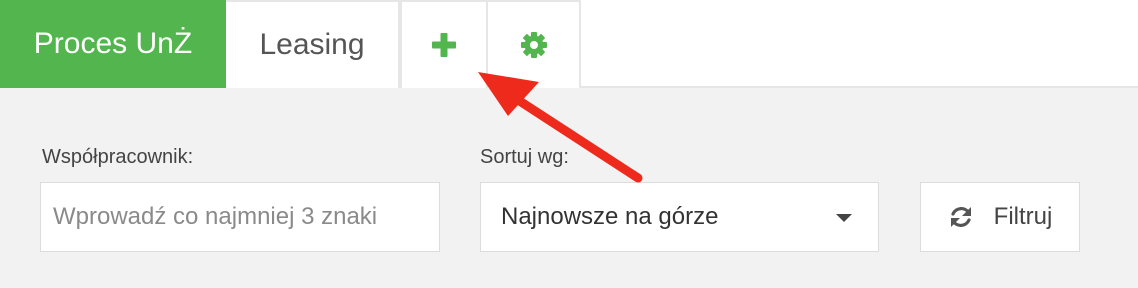  What do you see at coordinates (610, 216) in the screenshot?
I see `sort-select-value: Najnowsze na górze` at bounding box center [610, 216].